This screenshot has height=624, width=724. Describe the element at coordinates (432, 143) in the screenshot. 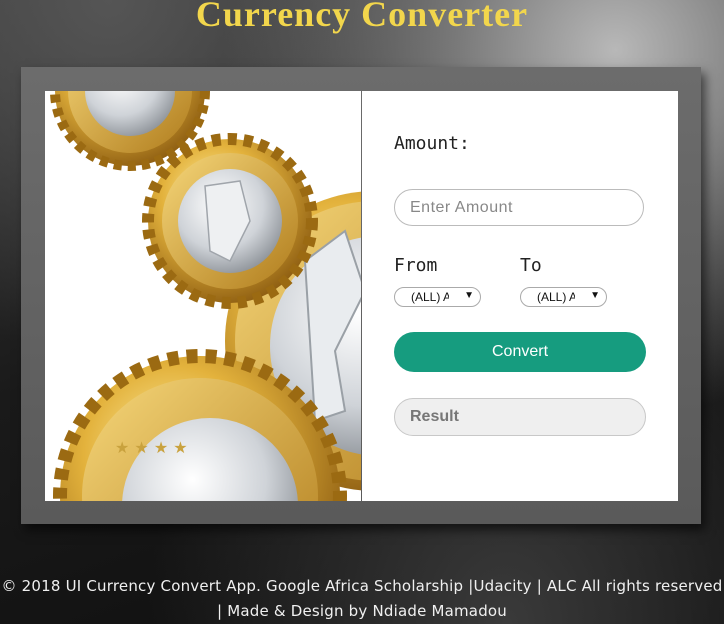

I see `amount-label: Amount:` at that location.